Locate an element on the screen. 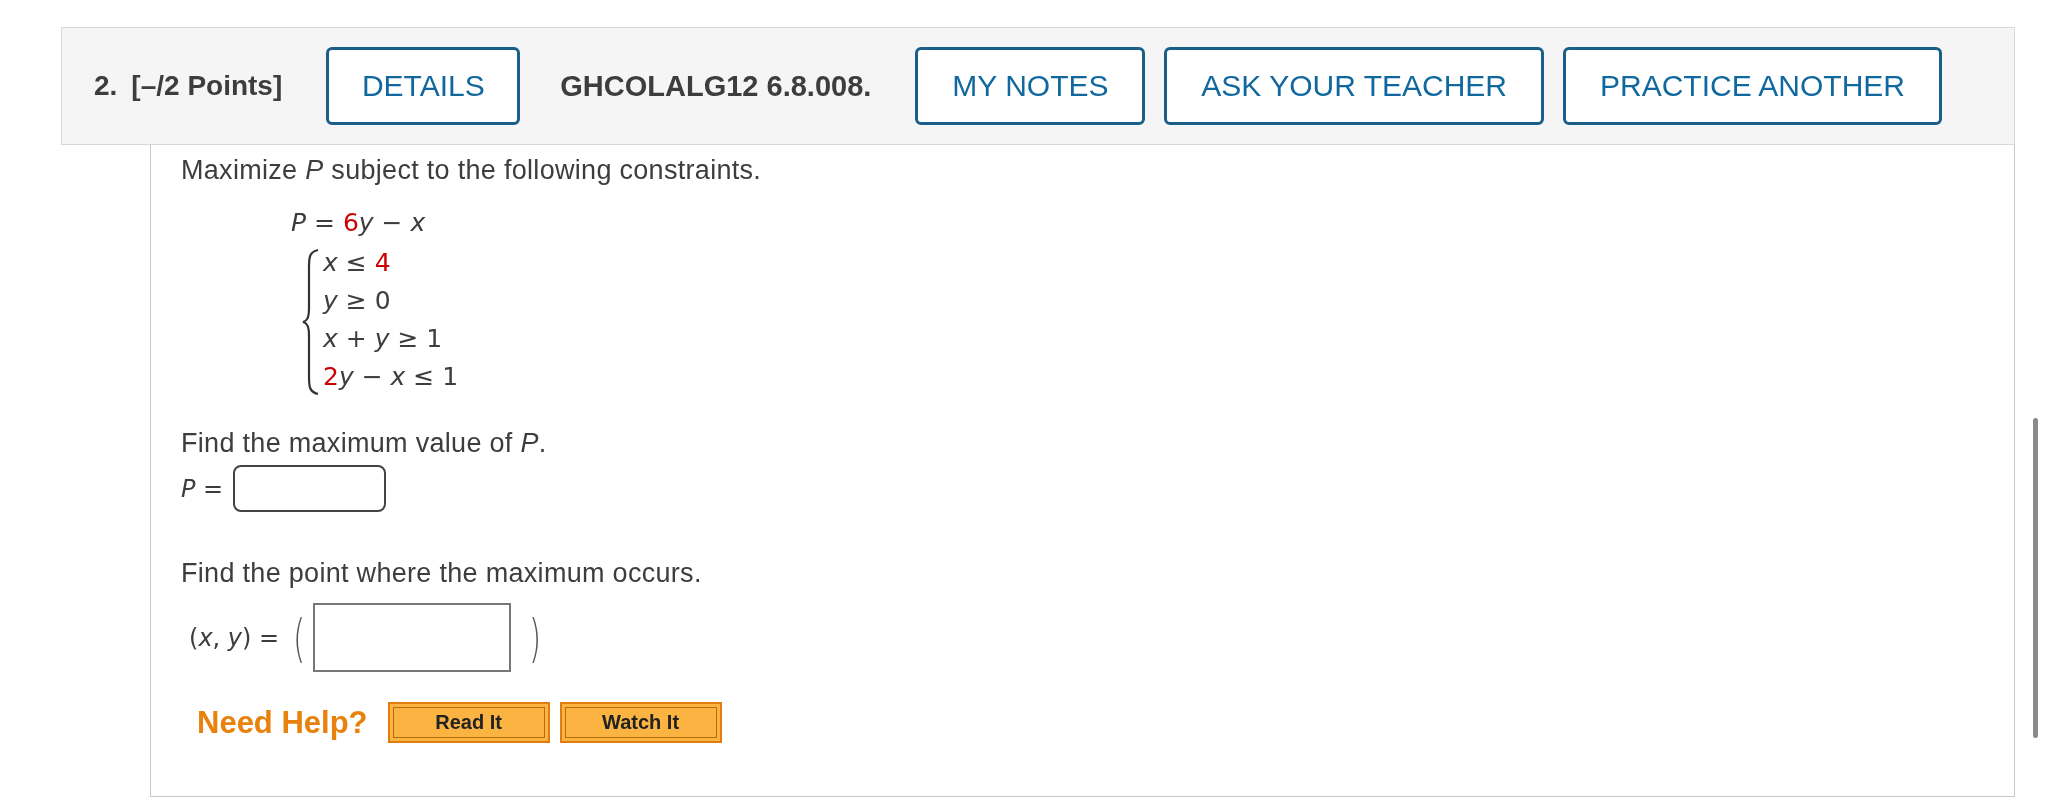  details-button: DETAILS is located at coordinates (423, 86).